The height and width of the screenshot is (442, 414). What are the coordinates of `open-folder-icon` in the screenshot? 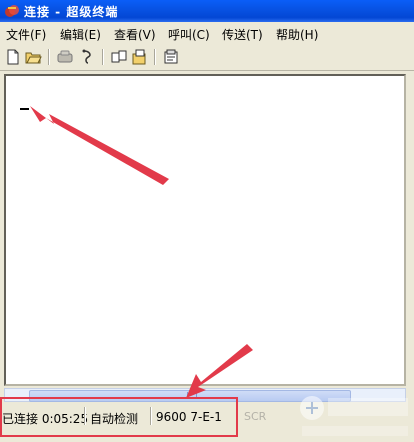 It's located at (33, 57).